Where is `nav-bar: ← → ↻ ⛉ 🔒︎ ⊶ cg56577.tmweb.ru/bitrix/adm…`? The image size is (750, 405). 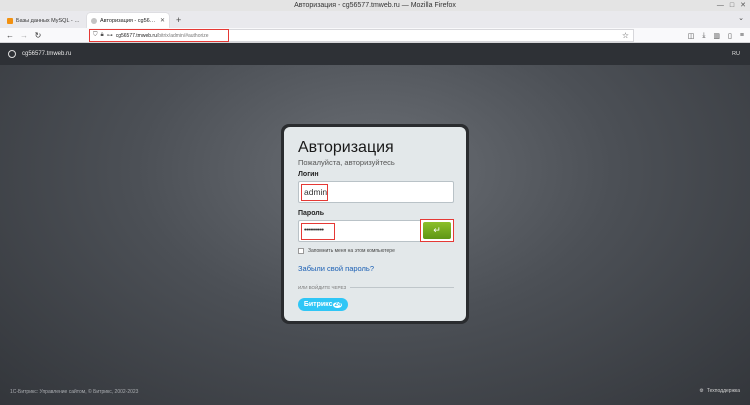
nav-bar: ← → ↻ ⛉ 🔒︎ ⊶ cg56577.tmweb.ru/bitrix/adm… is located at coordinates (375, 35).